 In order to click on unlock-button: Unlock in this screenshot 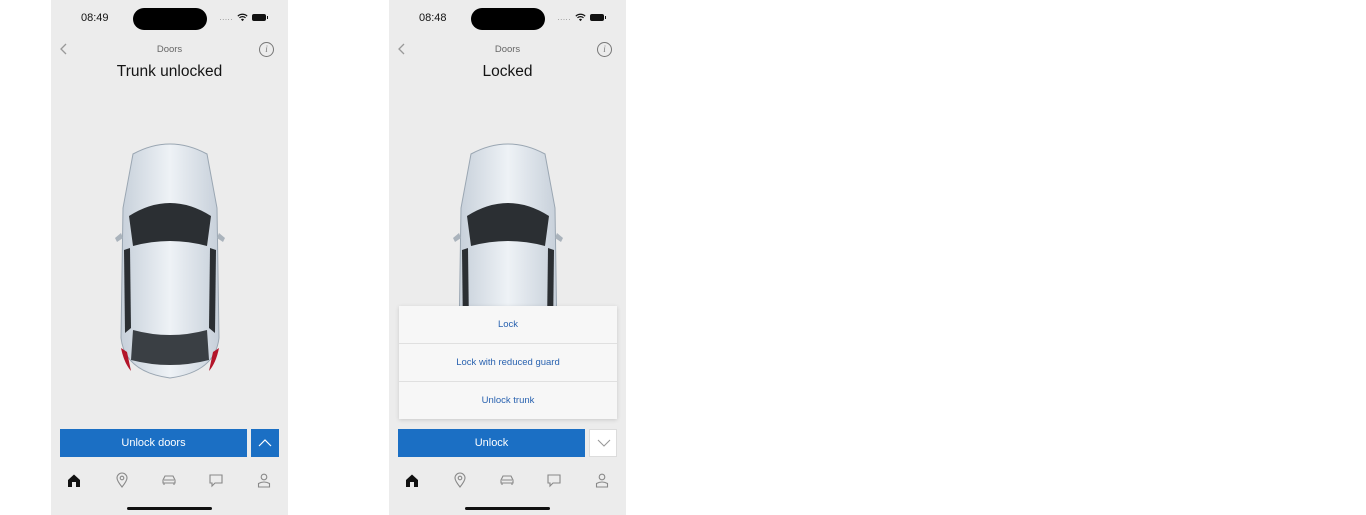, I will do `click(491, 443)`.